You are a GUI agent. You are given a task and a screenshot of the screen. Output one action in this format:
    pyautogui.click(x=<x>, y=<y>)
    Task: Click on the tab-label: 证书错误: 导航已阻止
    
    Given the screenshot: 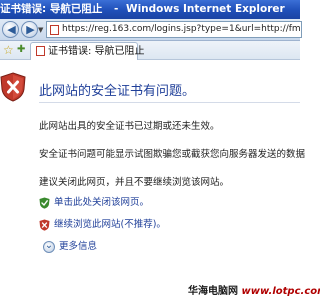 What is the action you would take?
    pyautogui.click(x=96, y=51)
    